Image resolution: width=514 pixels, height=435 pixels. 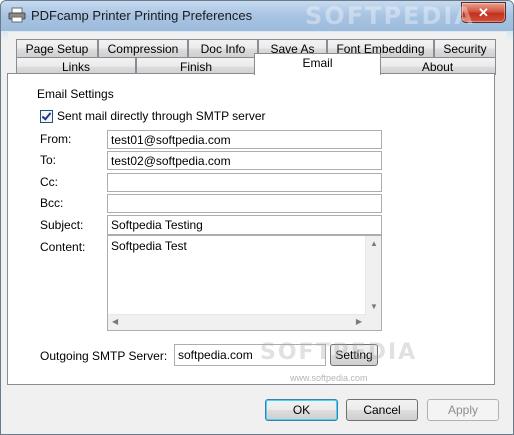 What do you see at coordinates (17, 15) in the screenshot?
I see `printer-icon` at bounding box center [17, 15].